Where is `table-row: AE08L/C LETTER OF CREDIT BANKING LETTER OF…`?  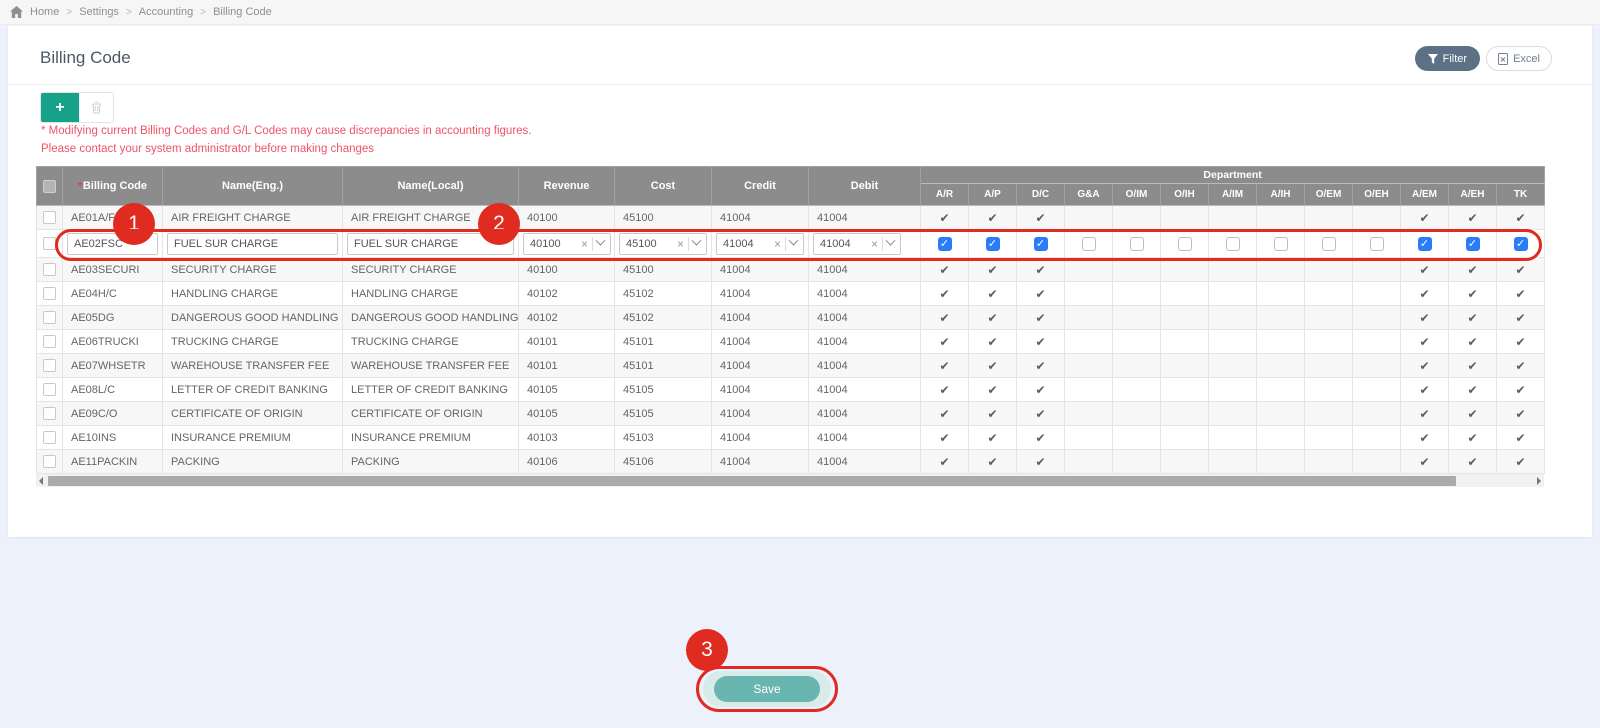
table-row: AE08L/C LETTER OF CREDIT BANKING LETTER OF… is located at coordinates (791, 389).